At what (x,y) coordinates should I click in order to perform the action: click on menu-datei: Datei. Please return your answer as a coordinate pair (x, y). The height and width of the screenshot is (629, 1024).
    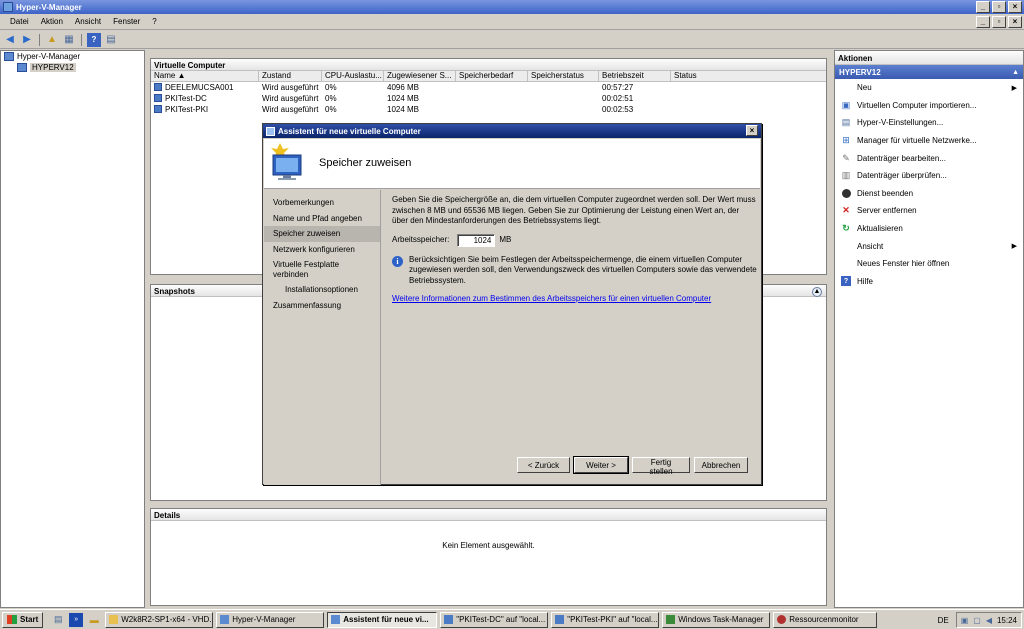
    Looking at the image, I should click on (19, 21).